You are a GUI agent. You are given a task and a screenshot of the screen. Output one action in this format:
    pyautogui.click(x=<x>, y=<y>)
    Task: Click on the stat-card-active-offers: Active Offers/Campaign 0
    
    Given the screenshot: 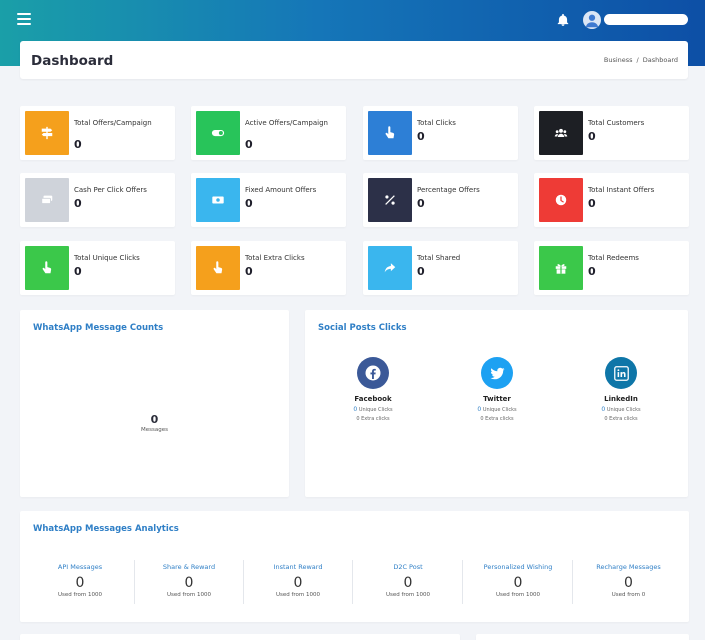 What is the action you would take?
    pyautogui.click(x=268, y=133)
    